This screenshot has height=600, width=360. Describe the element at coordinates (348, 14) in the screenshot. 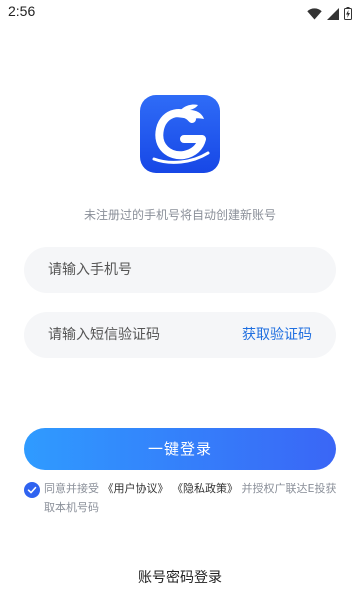

I see `battery-icon` at that location.